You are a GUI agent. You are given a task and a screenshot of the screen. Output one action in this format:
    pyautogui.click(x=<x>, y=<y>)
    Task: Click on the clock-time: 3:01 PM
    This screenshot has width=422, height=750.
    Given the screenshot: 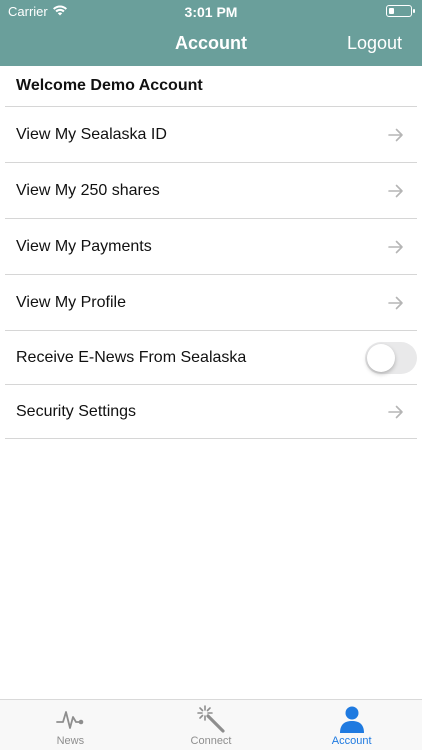 What is the action you would take?
    pyautogui.click(x=211, y=12)
    